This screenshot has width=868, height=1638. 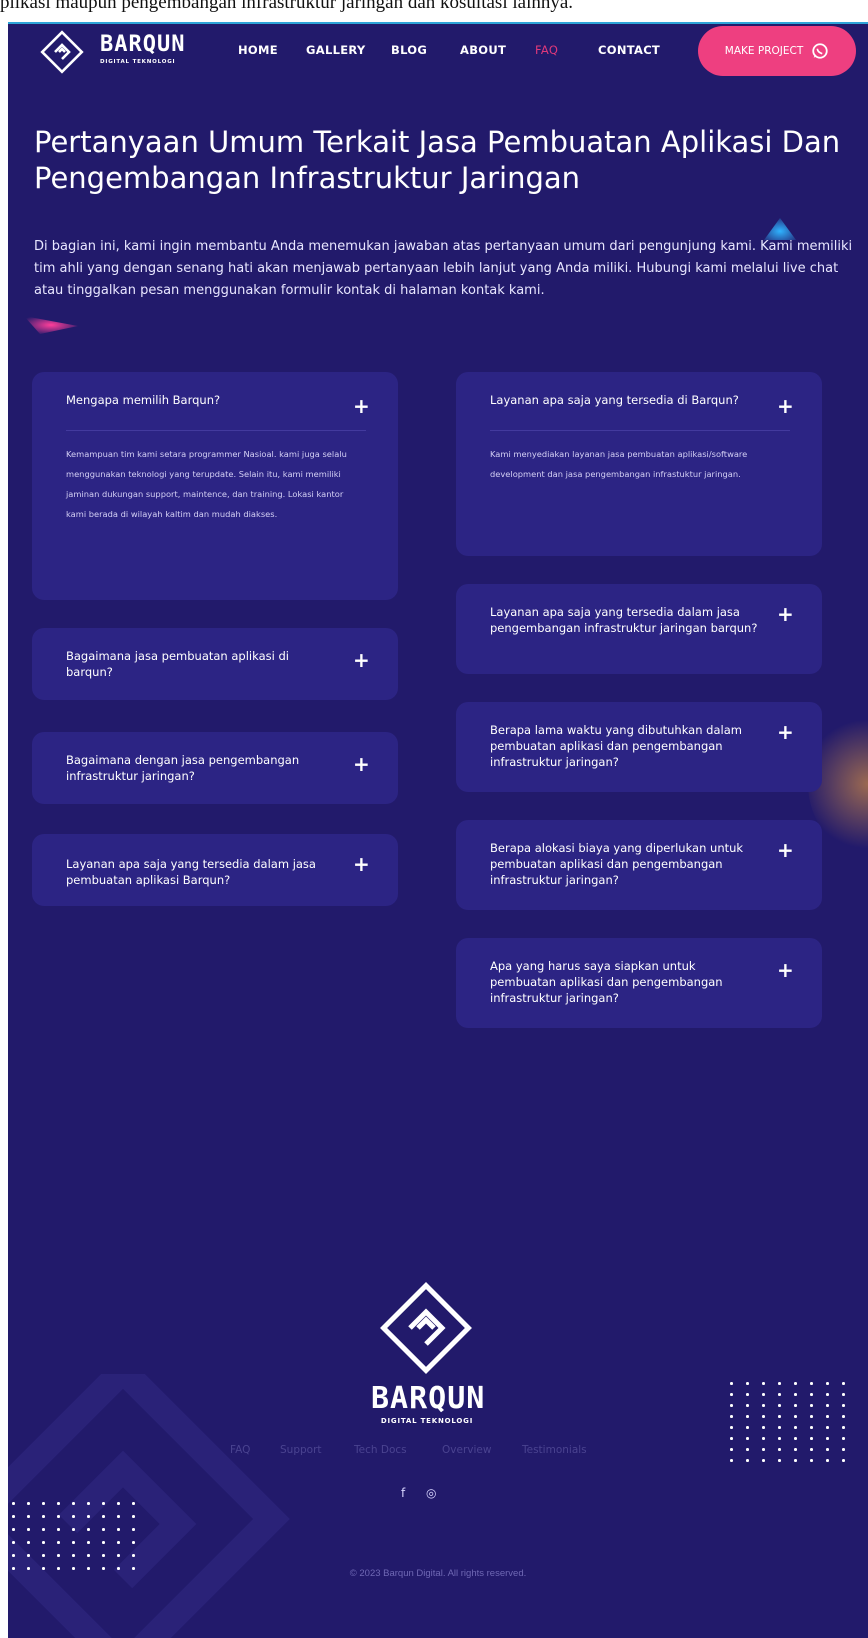 What do you see at coordinates (258, 50) in the screenshot?
I see `nav-home: HOME` at bounding box center [258, 50].